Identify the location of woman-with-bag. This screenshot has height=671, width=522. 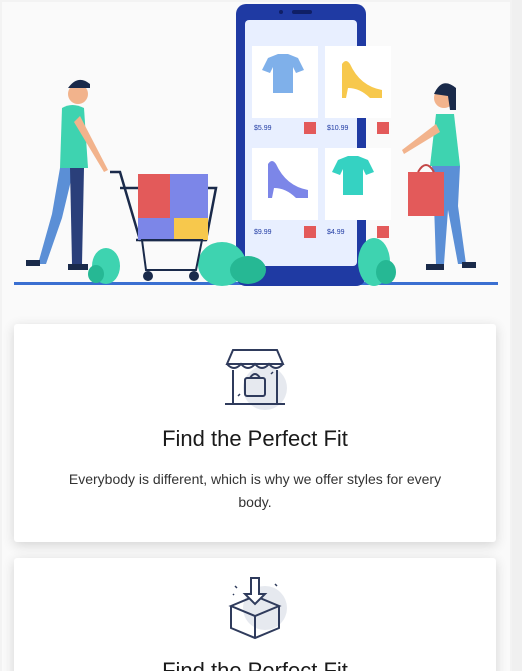
(439, 176).